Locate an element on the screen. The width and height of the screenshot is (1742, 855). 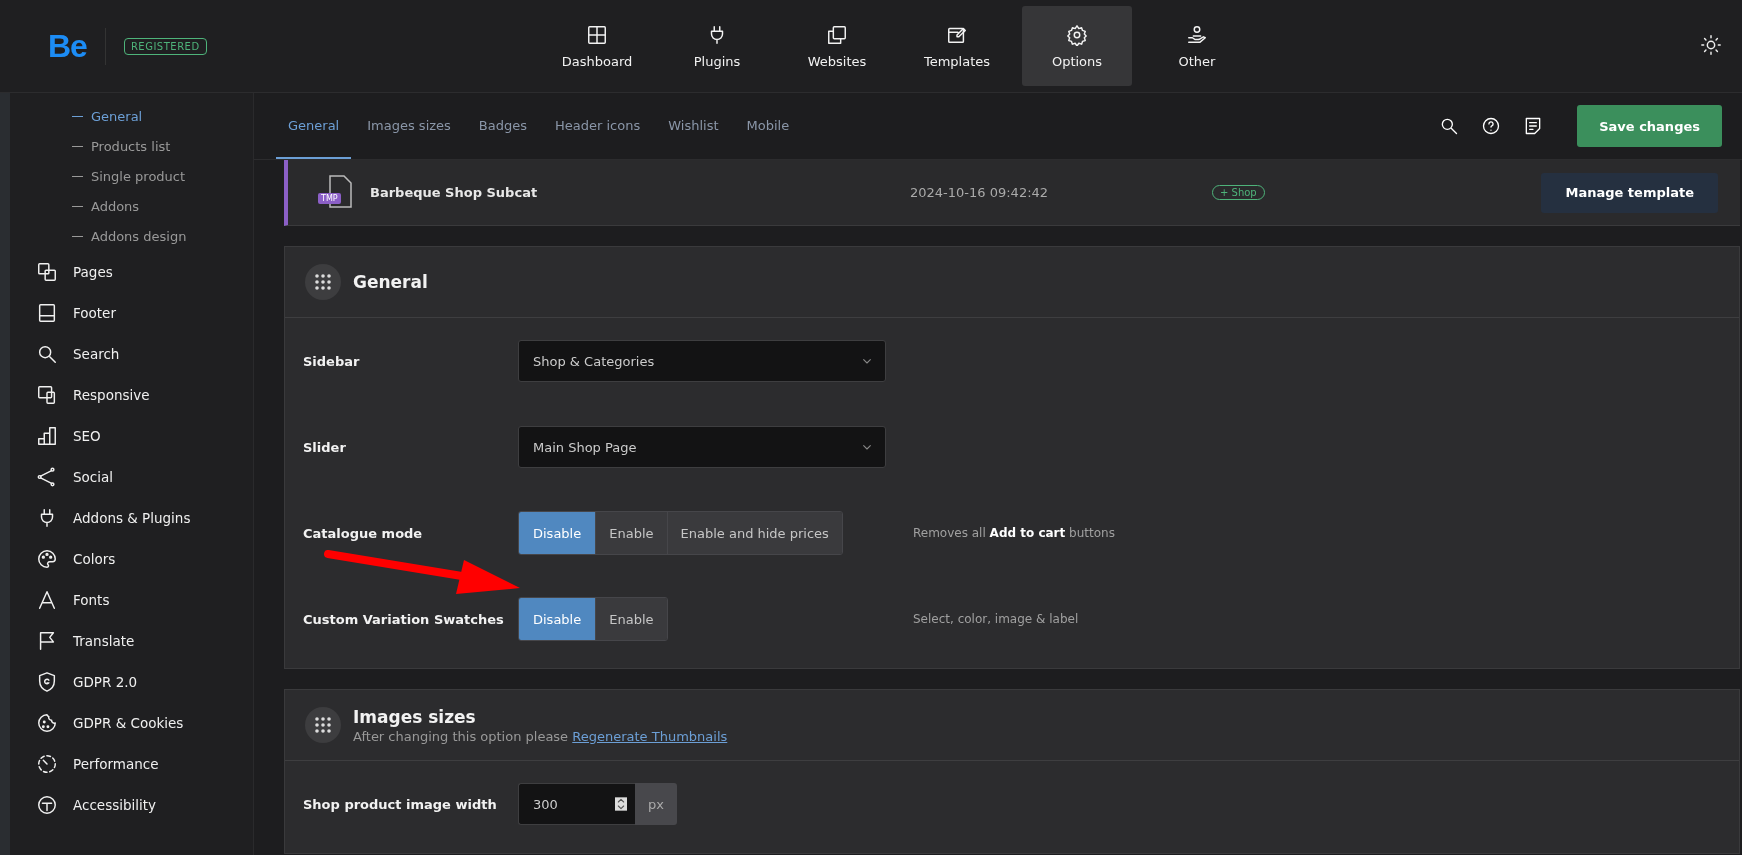
palette-icon is located at coordinates (47, 558).